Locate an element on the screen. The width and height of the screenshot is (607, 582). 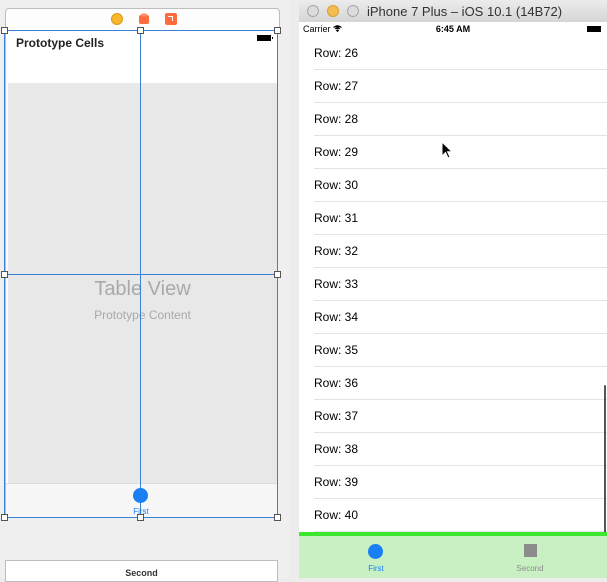
table-view-label: Table View is located at coordinates (142, 289).